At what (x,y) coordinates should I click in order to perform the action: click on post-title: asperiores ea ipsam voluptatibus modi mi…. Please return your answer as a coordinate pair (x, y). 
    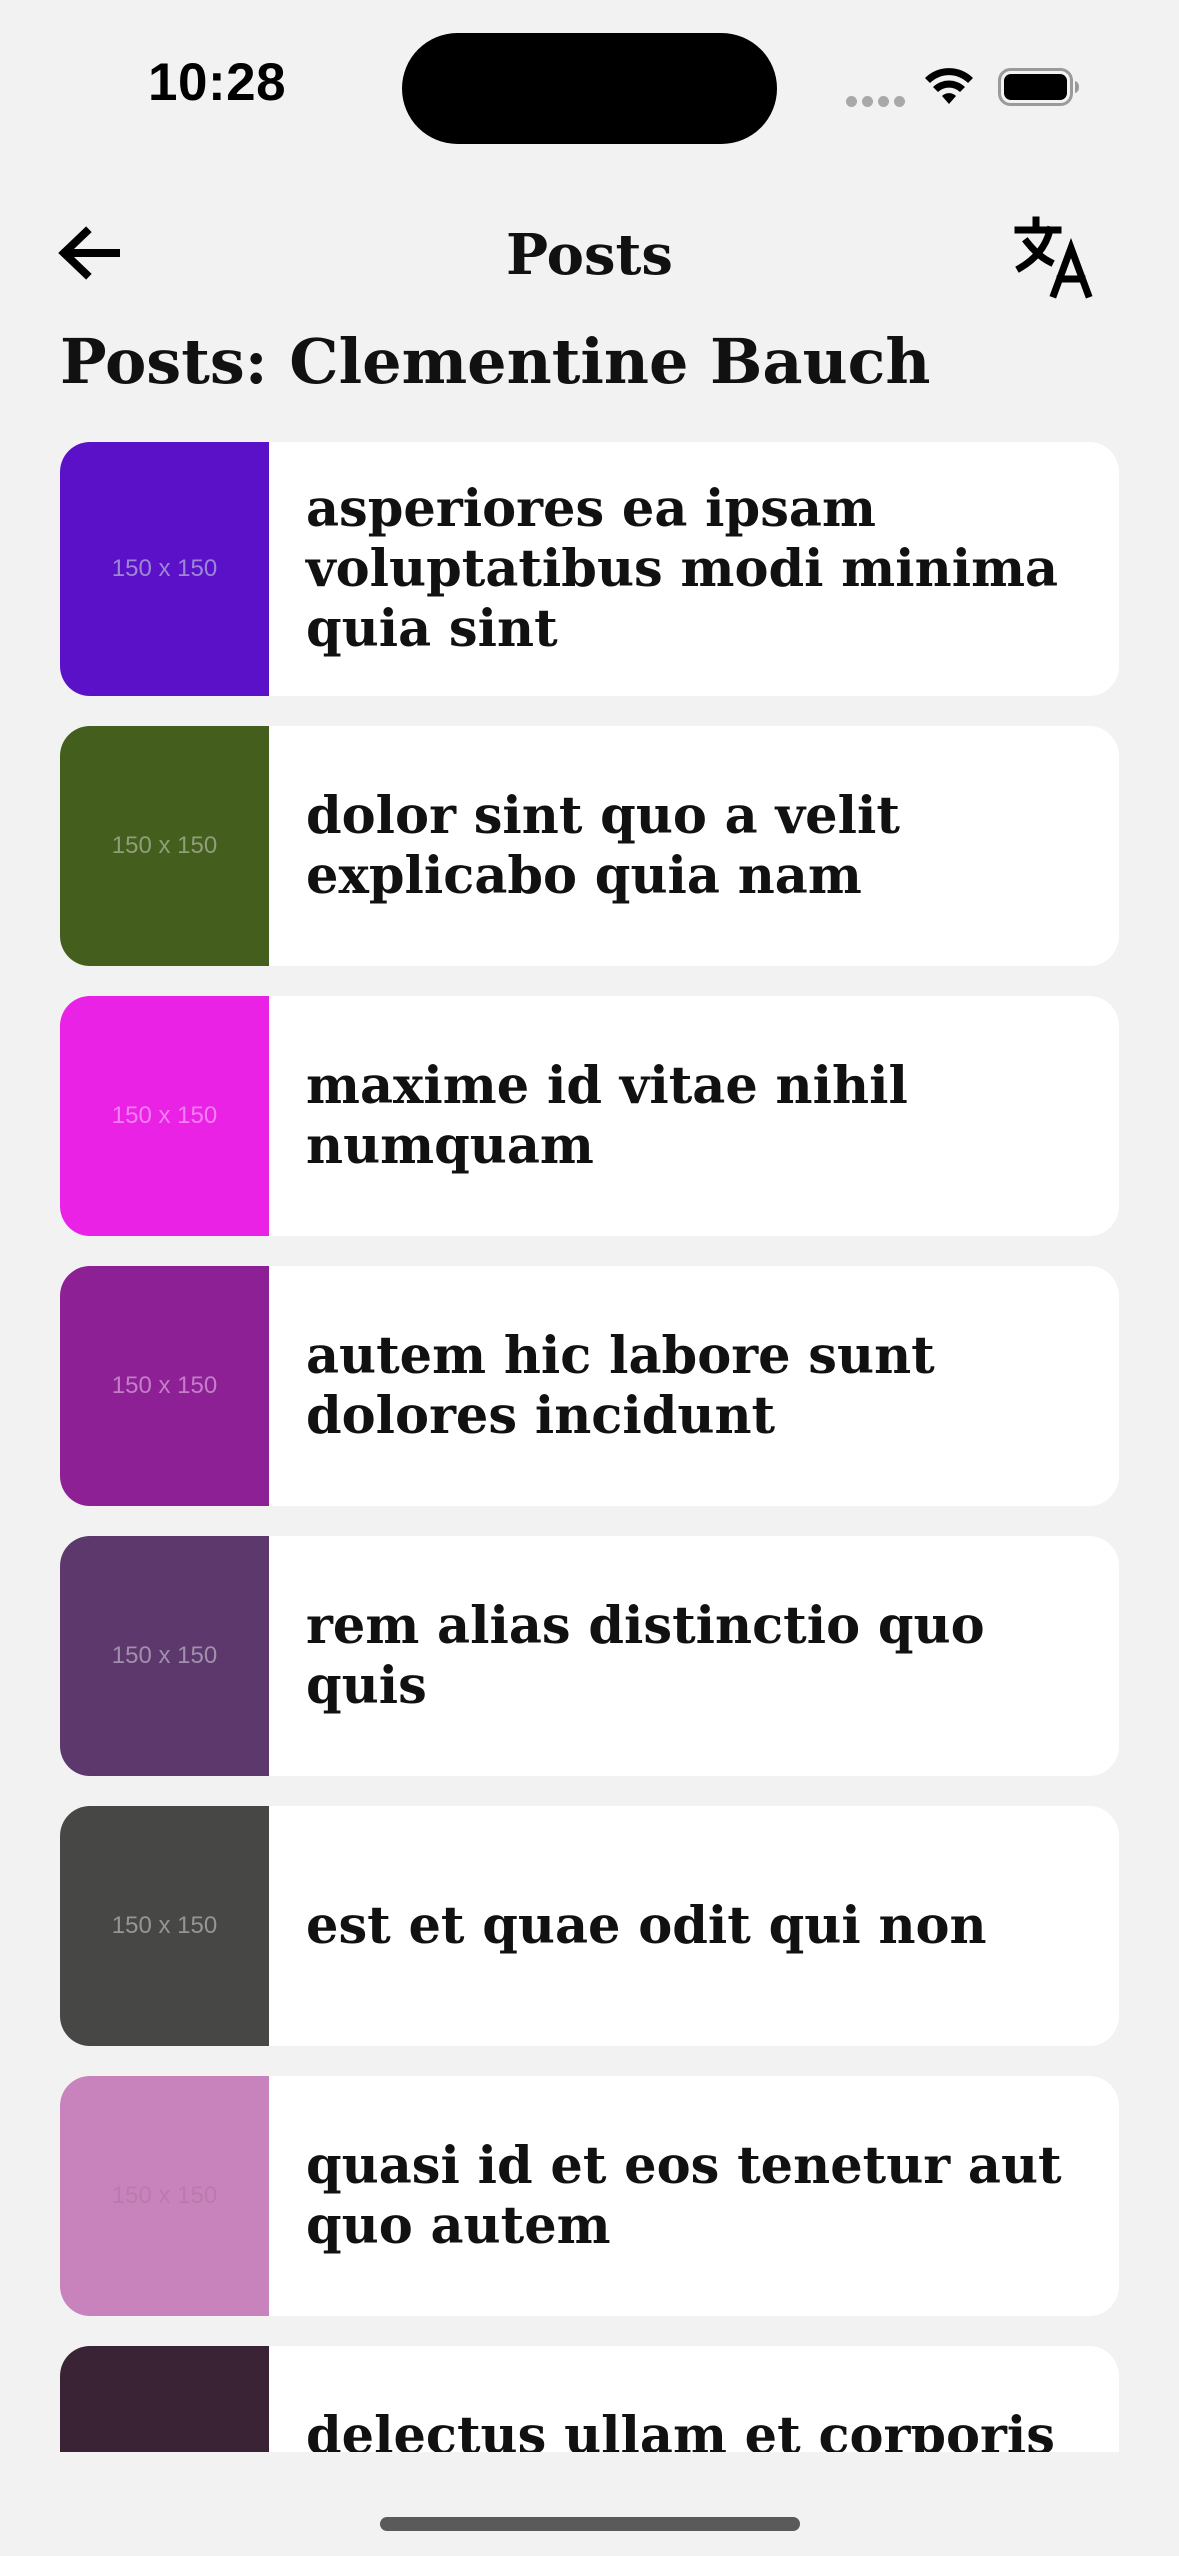
    Looking at the image, I should click on (682, 569).